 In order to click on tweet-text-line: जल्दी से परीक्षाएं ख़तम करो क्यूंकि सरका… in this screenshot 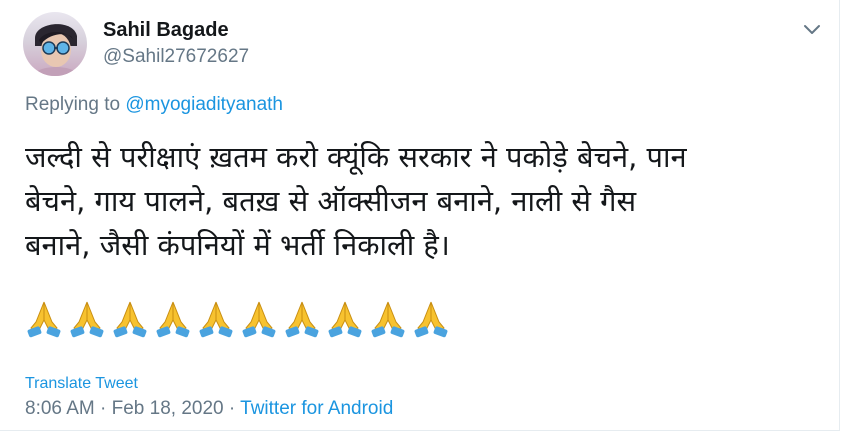, I will do `click(356, 157)`.